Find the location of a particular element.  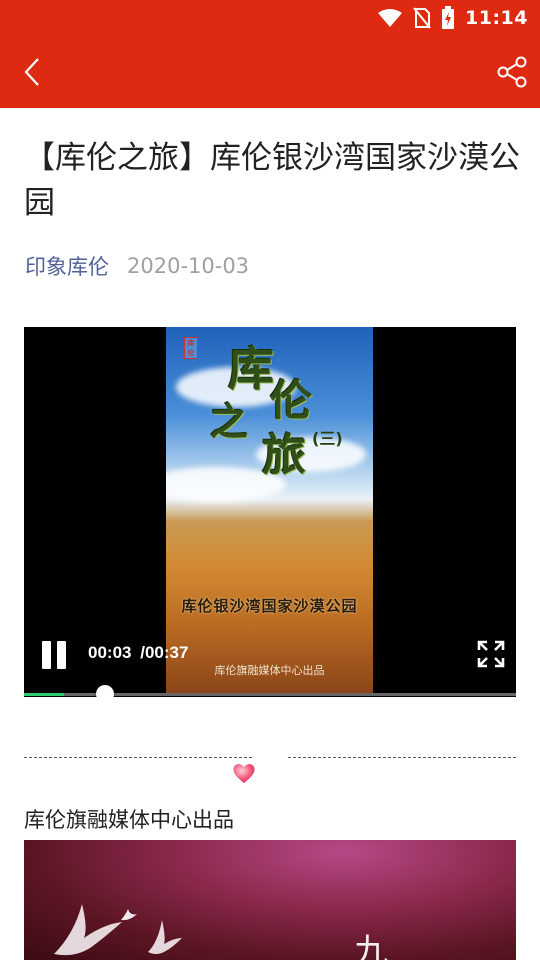

share-icon is located at coordinates (512, 72).